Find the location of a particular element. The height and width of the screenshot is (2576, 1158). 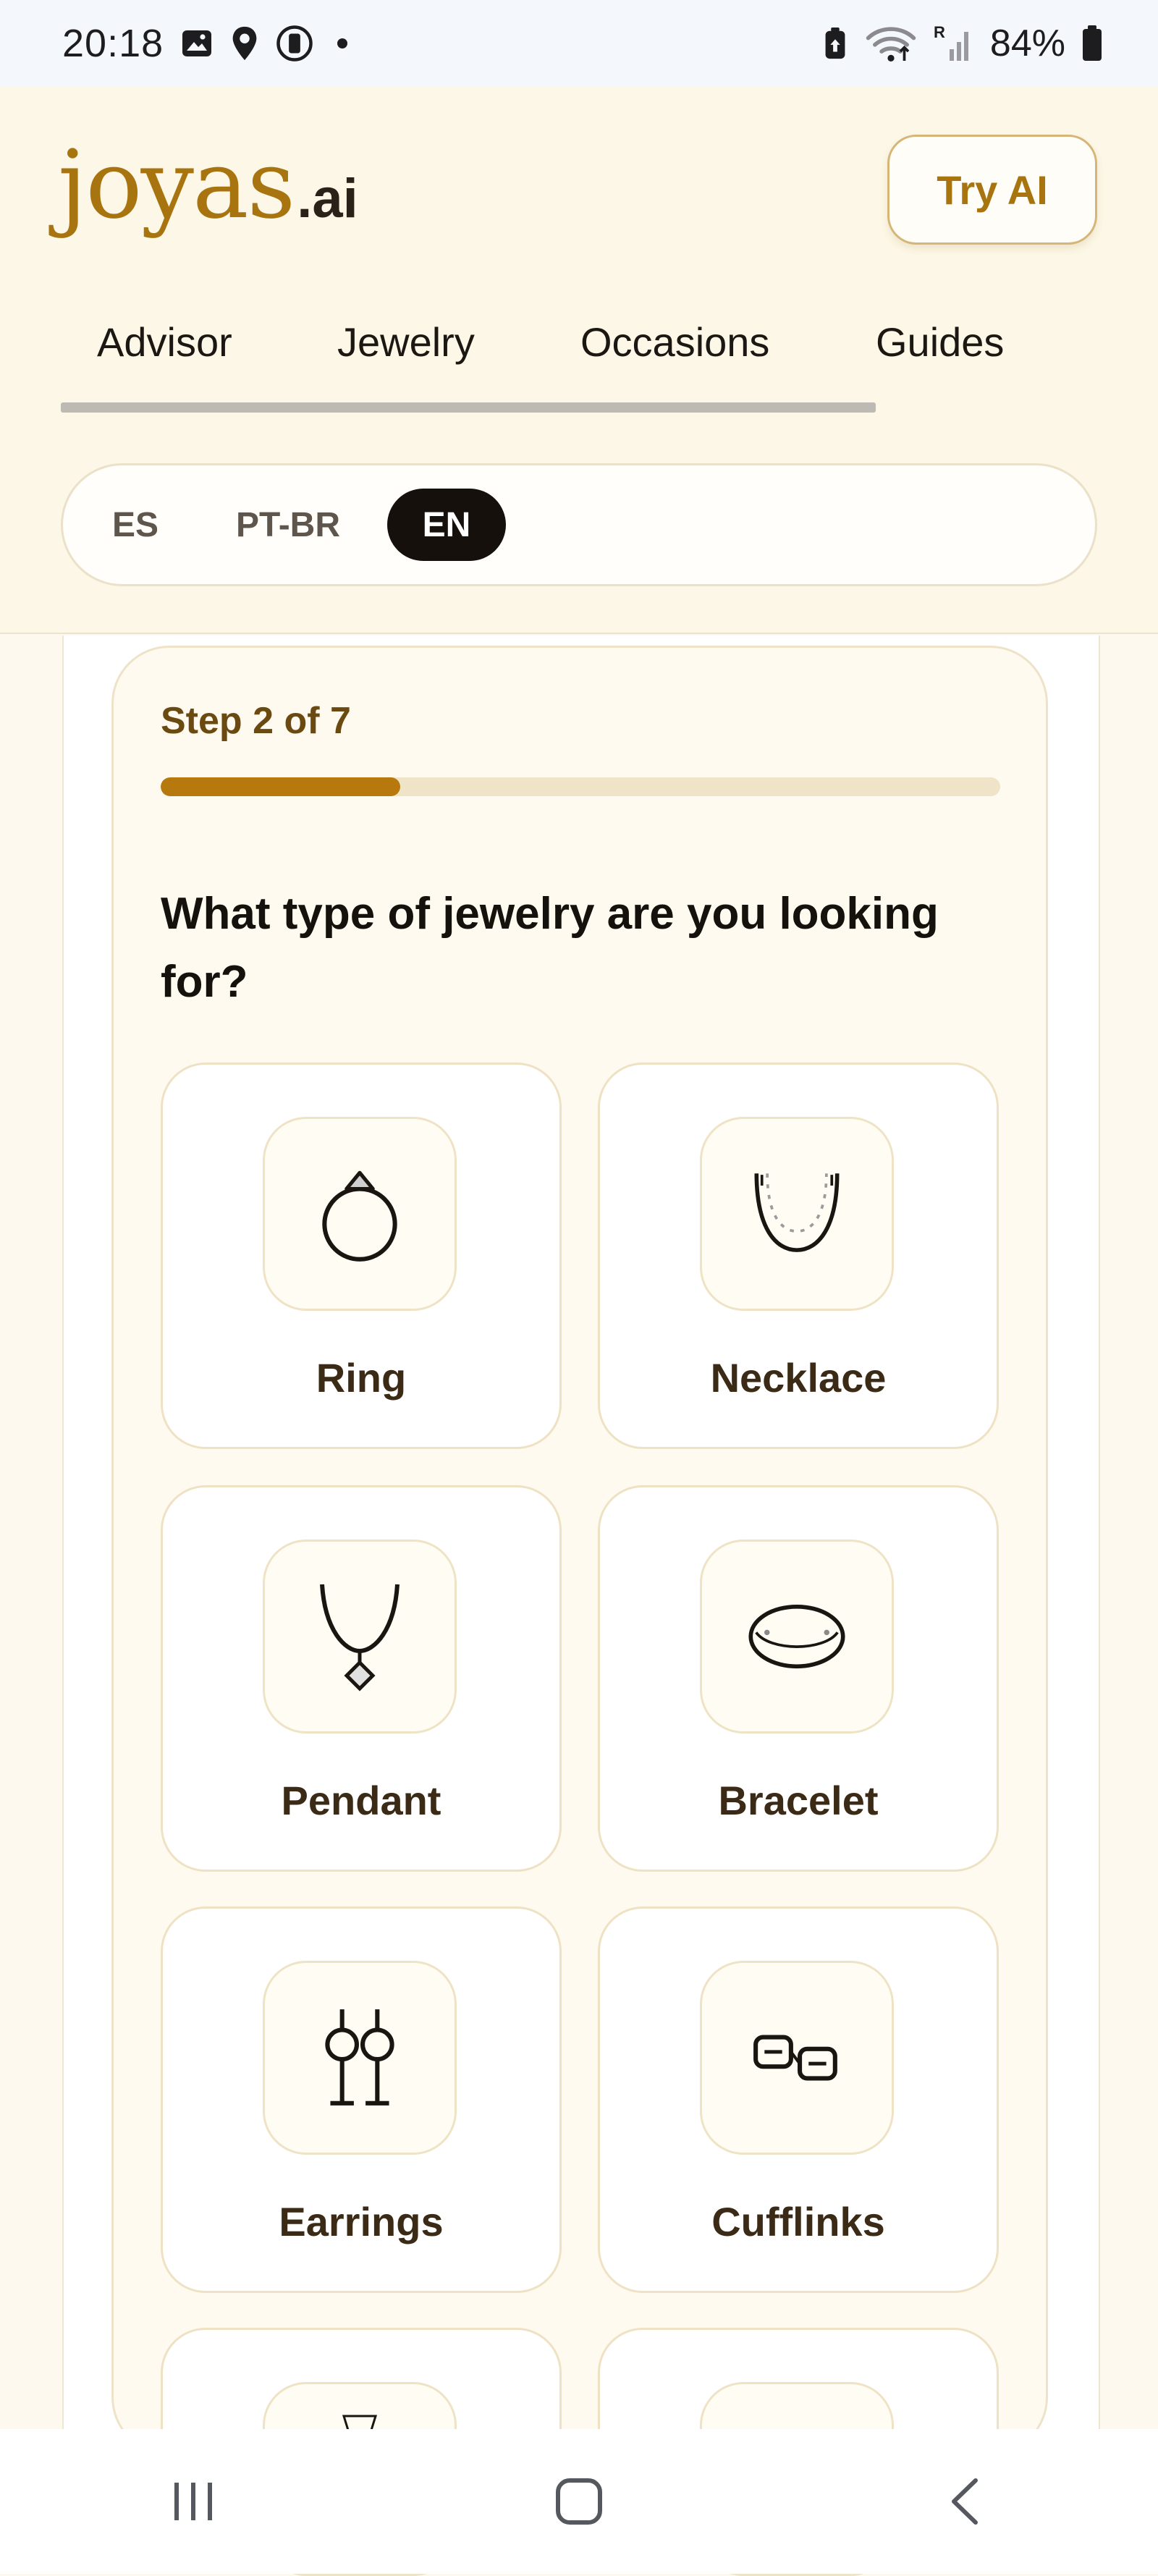

pendant-icon is located at coordinates (360, 1638).